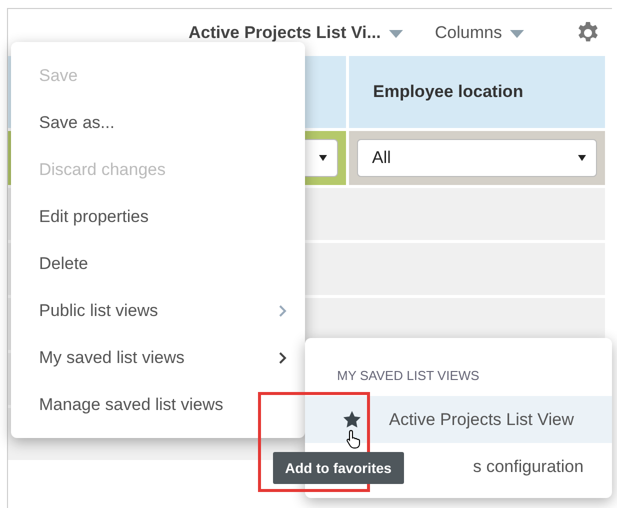  Describe the element at coordinates (477, 158) in the screenshot. I see `filter-dropdown: All` at that location.